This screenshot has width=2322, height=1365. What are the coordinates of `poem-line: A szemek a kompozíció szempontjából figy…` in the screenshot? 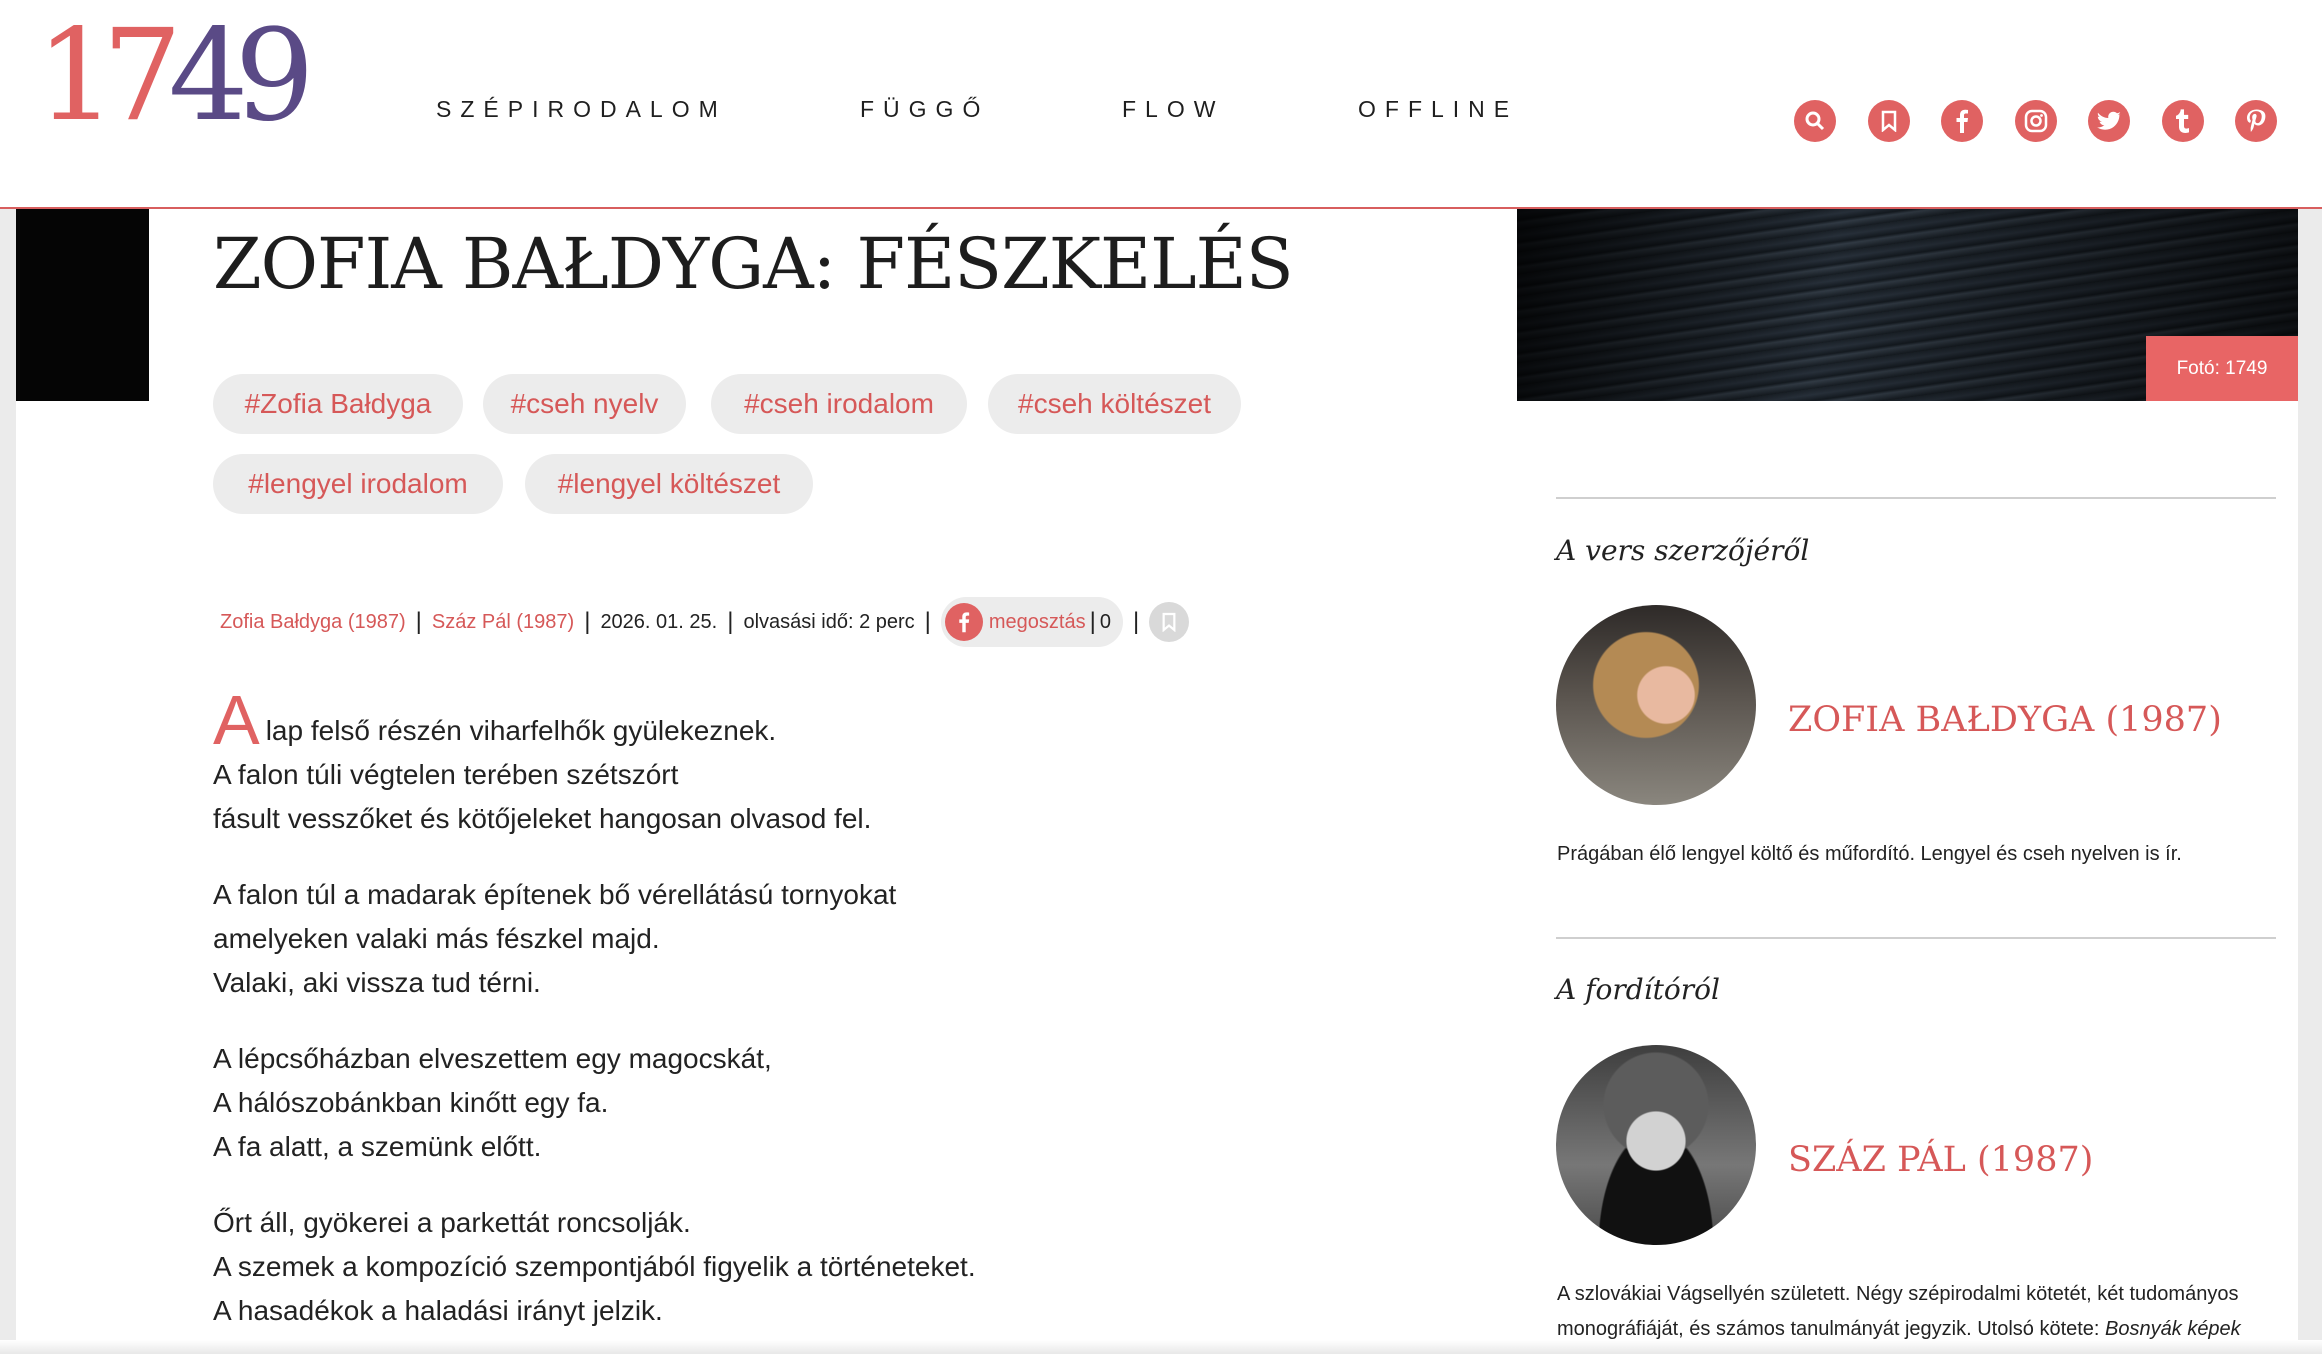 It's located at (594, 1266).